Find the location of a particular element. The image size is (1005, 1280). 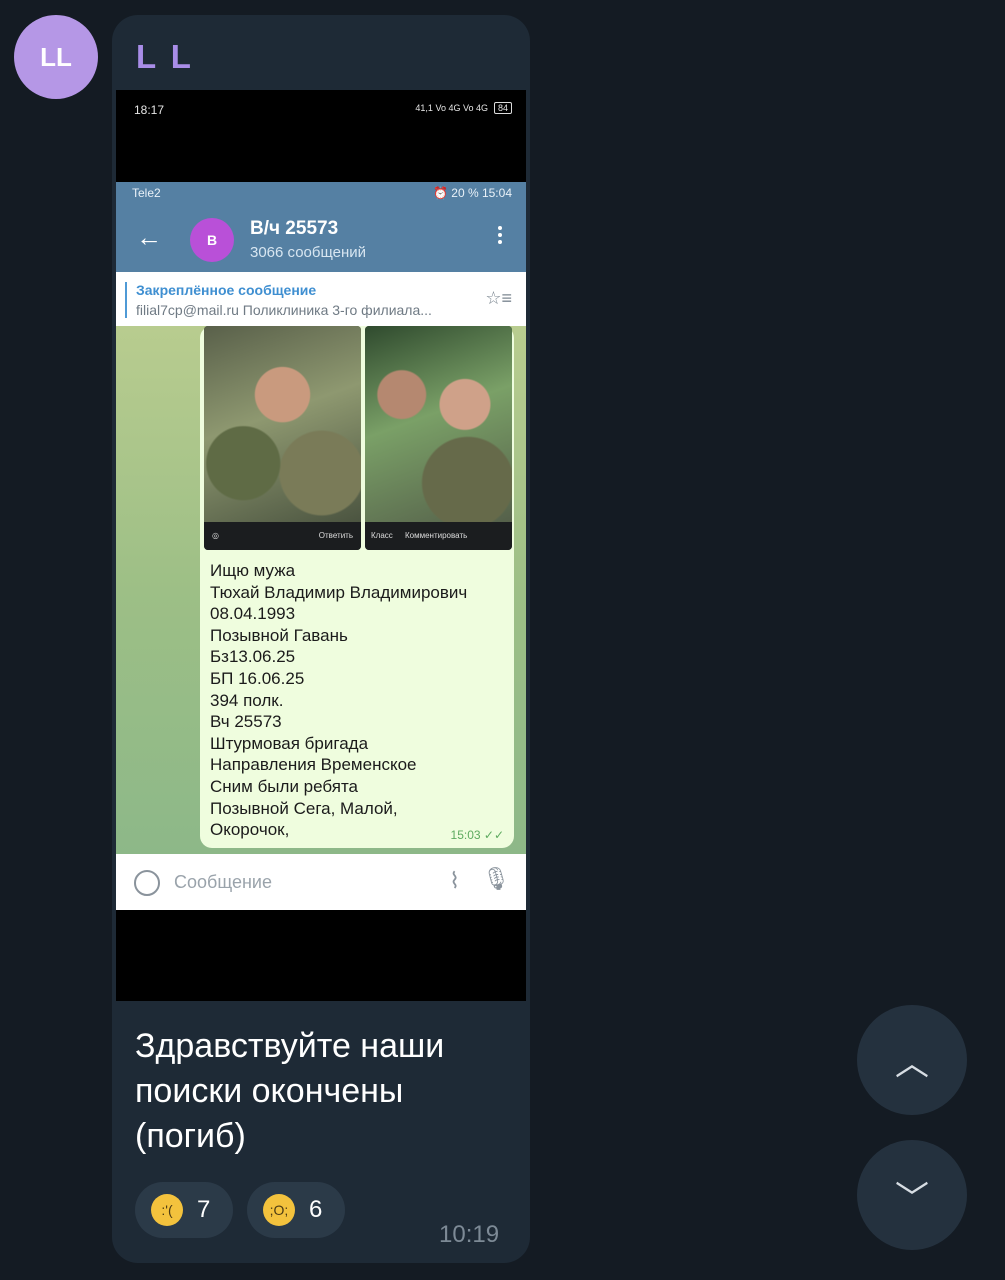

battery-icon: 84 is located at coordinates (502, 108).